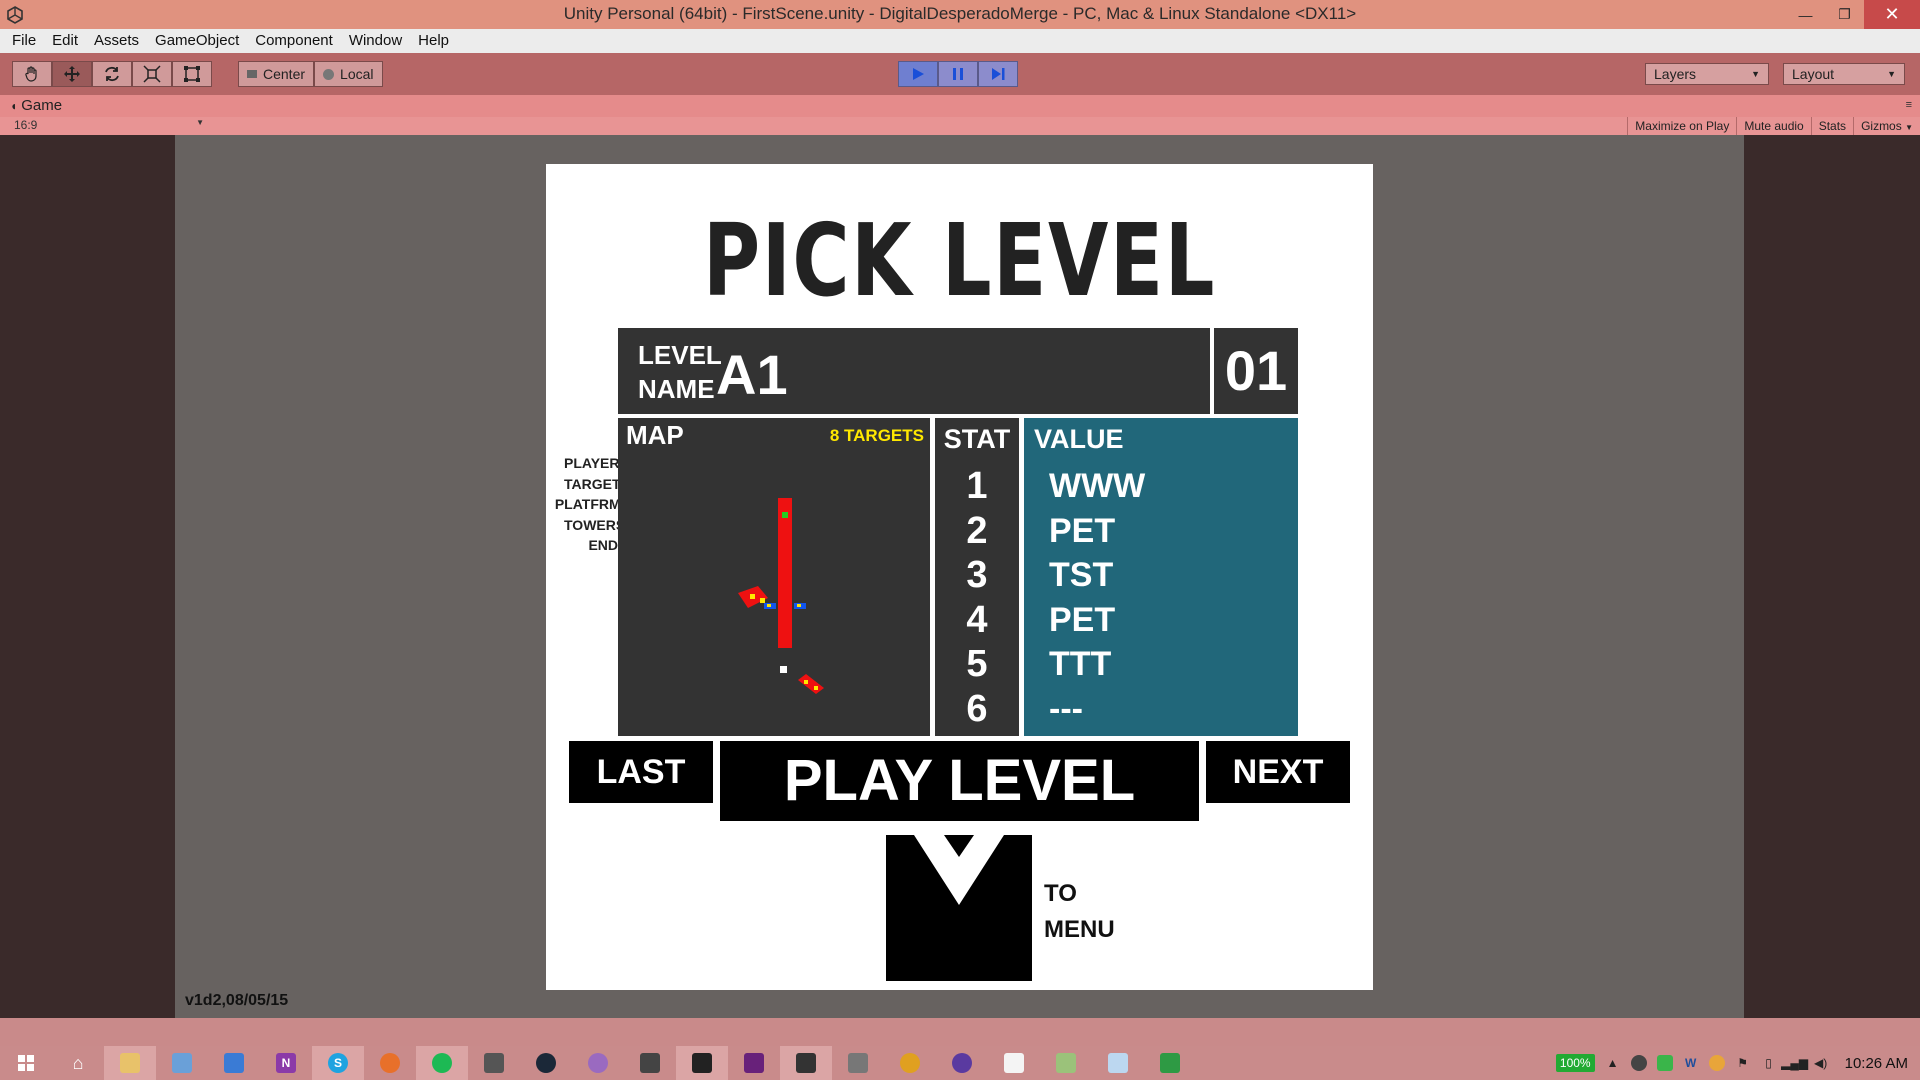 The height and width of the screenshot is (1080, 1920). I want to click on taskbar-network, so click(182, 1063).